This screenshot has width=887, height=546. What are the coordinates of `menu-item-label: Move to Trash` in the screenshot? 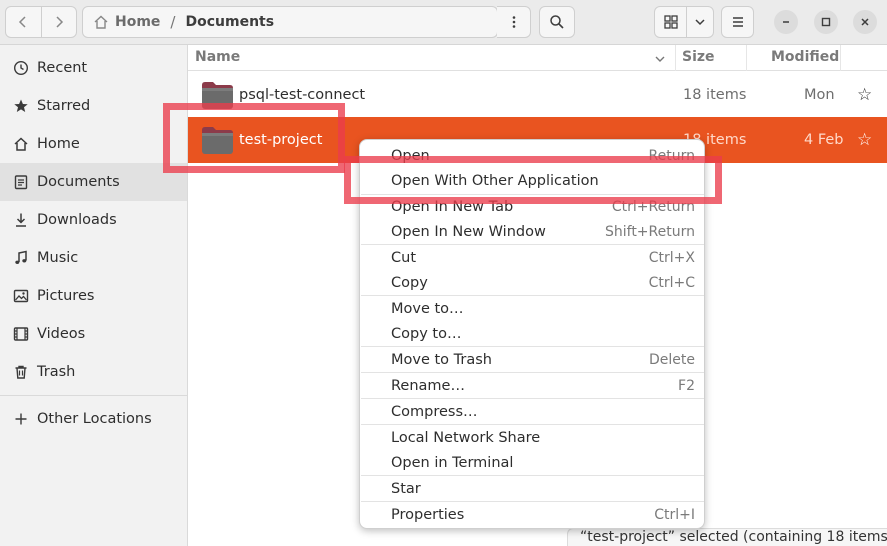 It's located at (441, 359).